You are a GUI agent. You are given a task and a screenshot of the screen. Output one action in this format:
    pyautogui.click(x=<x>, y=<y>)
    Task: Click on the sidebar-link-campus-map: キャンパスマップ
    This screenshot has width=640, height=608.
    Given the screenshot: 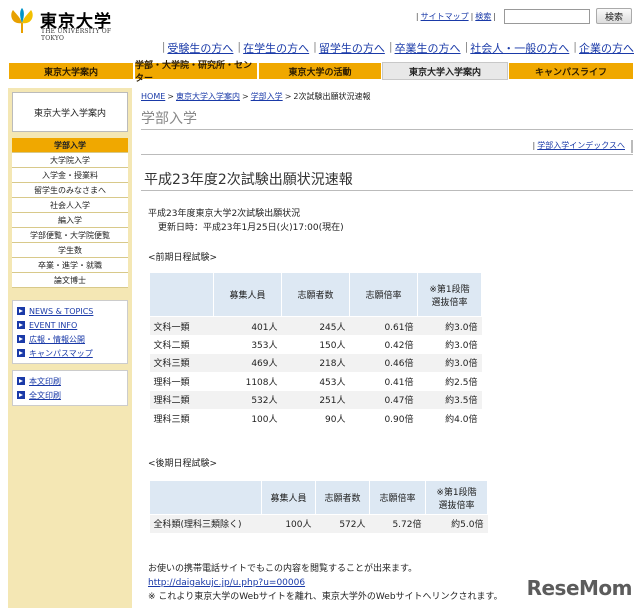 What is the action you would take?
    pyautogui.click(x=61, y=353)
    